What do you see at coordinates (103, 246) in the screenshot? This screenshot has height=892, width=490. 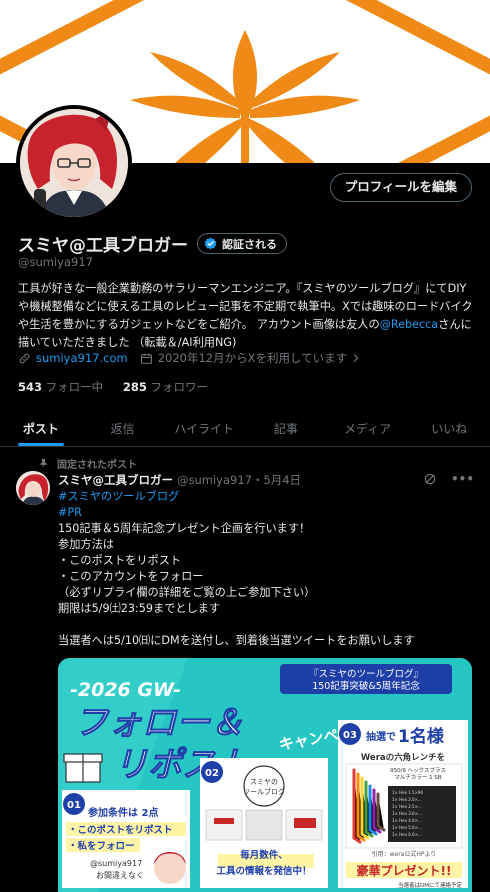 I see `profile-display-name: スミヤ@工具ブロガー` at bounding box center [103, 246].